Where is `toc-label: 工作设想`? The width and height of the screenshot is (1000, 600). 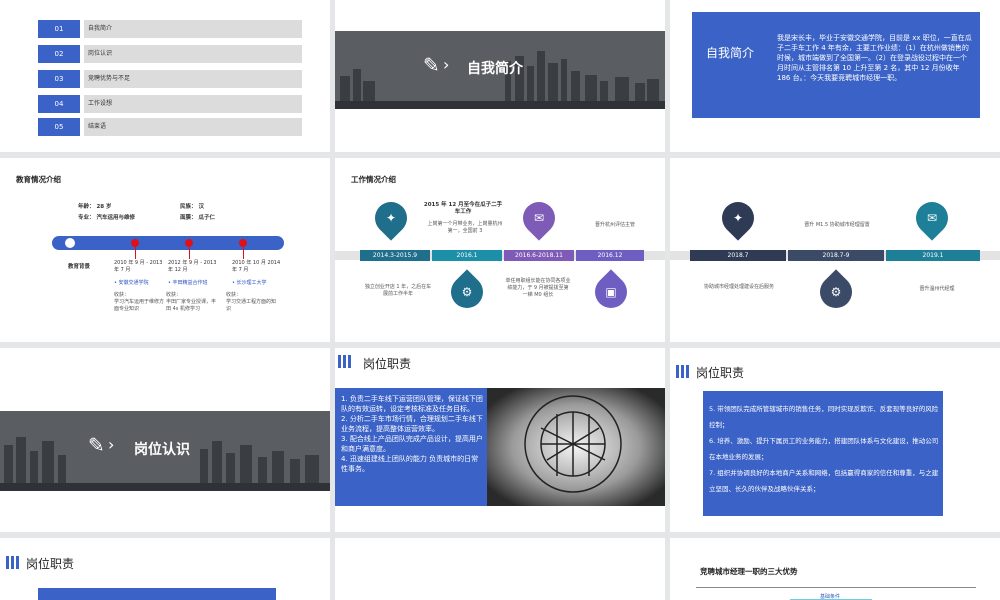
toc-label: 工作设想 is located at coordinates (193, 104).